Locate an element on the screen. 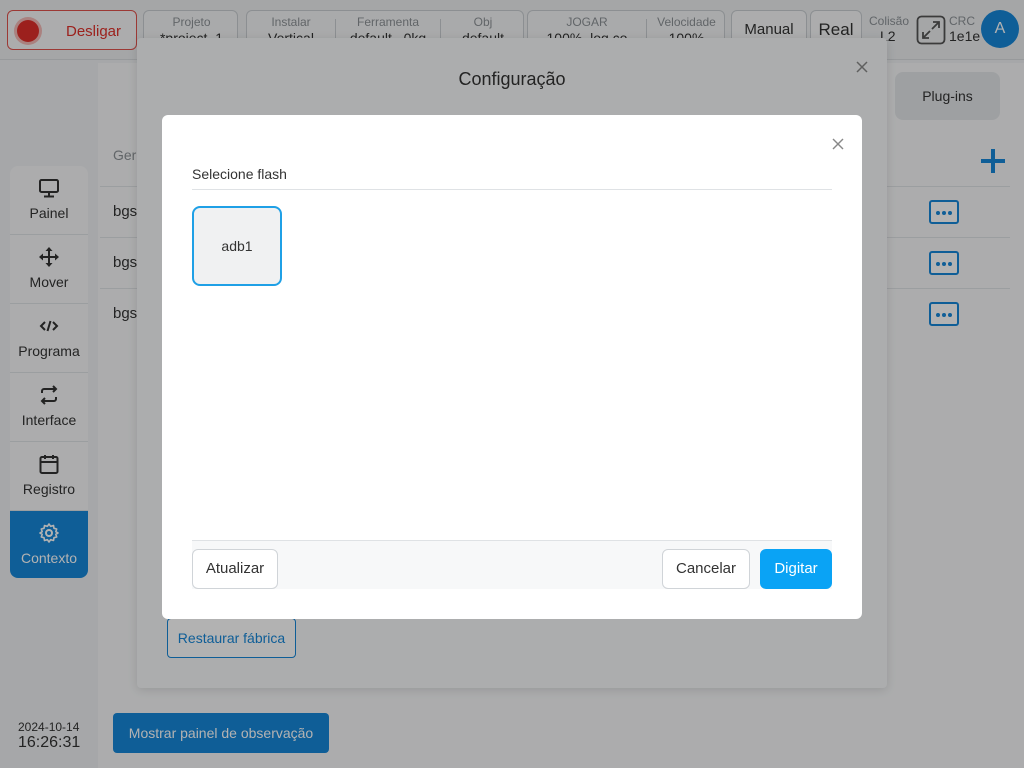  close-icon is located at coordinates (838, 144).